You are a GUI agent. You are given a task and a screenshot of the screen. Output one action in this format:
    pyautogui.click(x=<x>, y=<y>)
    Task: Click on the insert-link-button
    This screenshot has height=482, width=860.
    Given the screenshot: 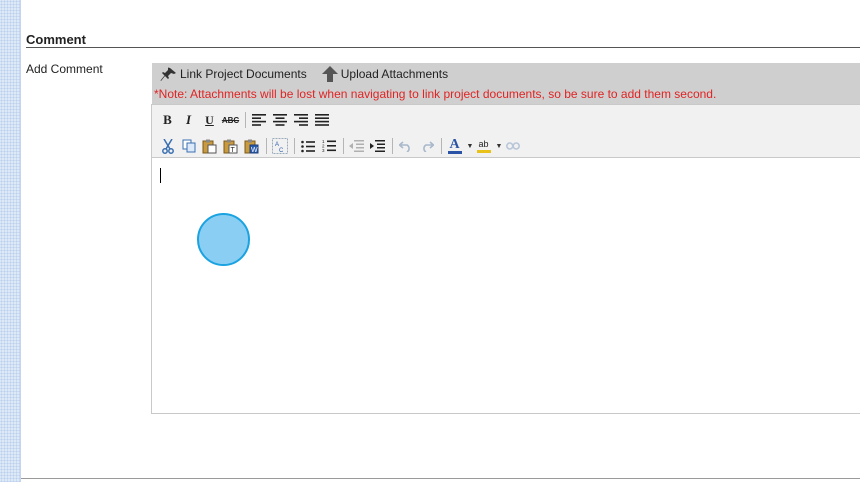 What is the action you would take?
    pyautogui.click(x=512, y=146)
    